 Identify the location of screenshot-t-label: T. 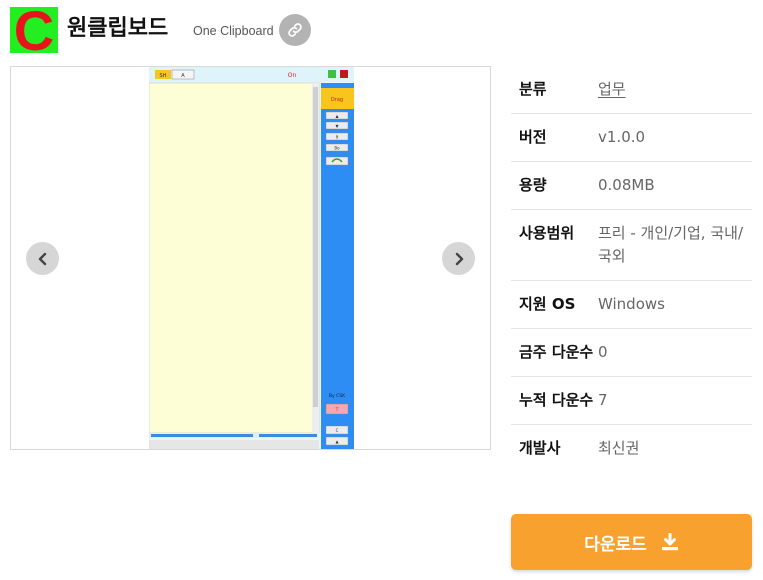
(337, 410).